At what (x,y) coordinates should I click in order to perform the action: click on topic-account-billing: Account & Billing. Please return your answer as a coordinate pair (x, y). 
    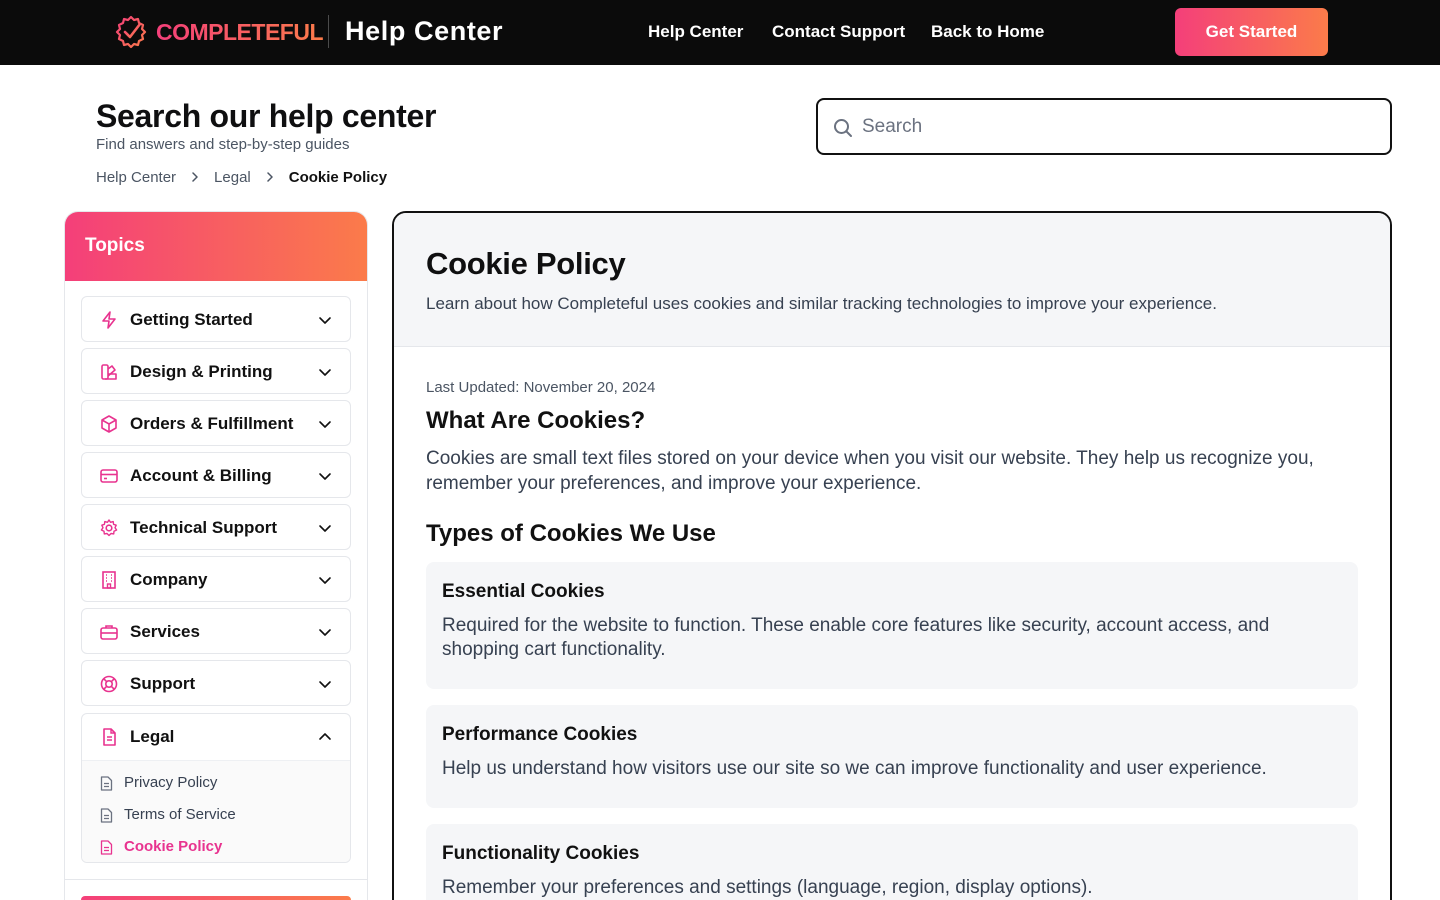
    Looking at the image, I should click on (216, 475).